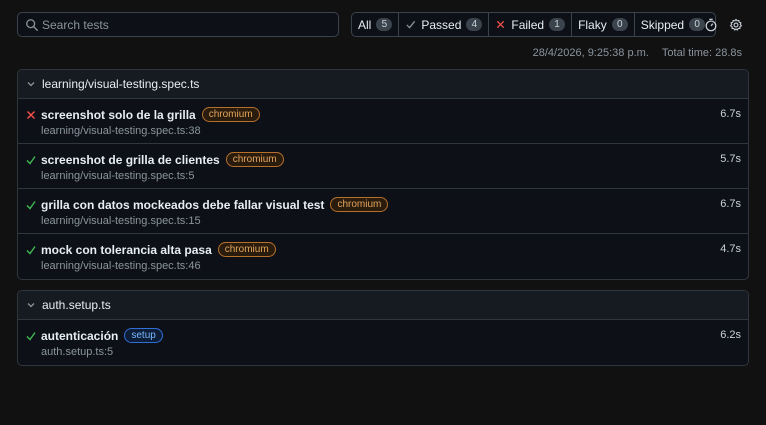 The width and height of the screenshot is (766, 425). I want to click on test-title-text: autenticación, so click(80, 335).